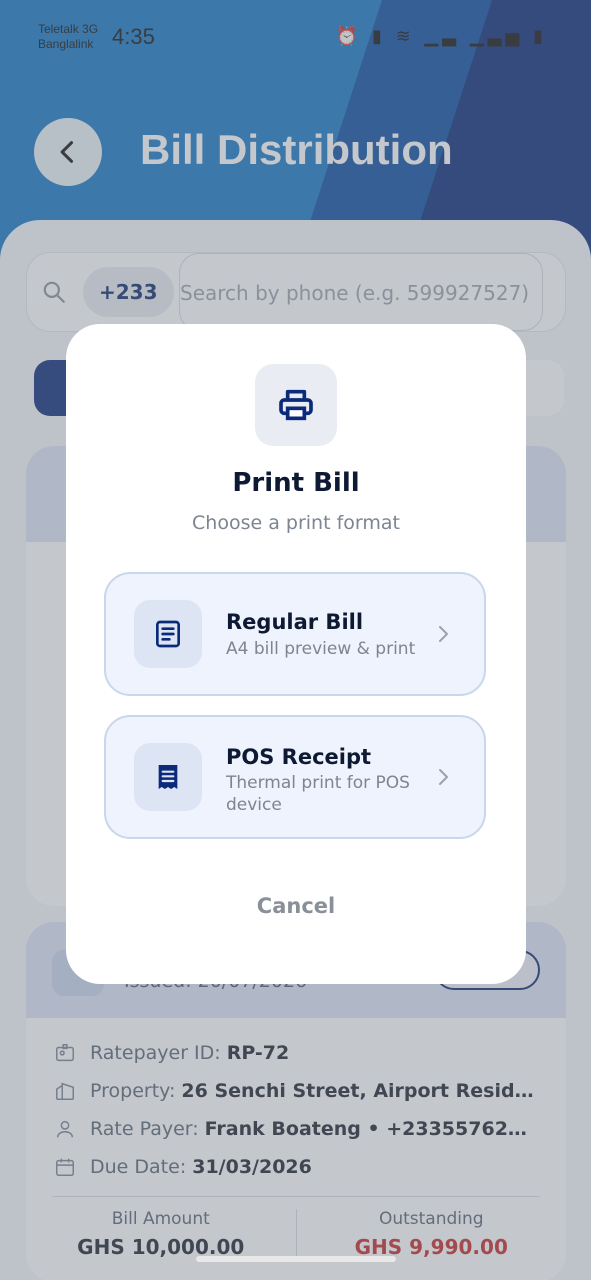 The image size is (591, 1280). Describe the element at coordinates (296, 906) in the screenshot. I see `cancel-button: Cancel` at that location.